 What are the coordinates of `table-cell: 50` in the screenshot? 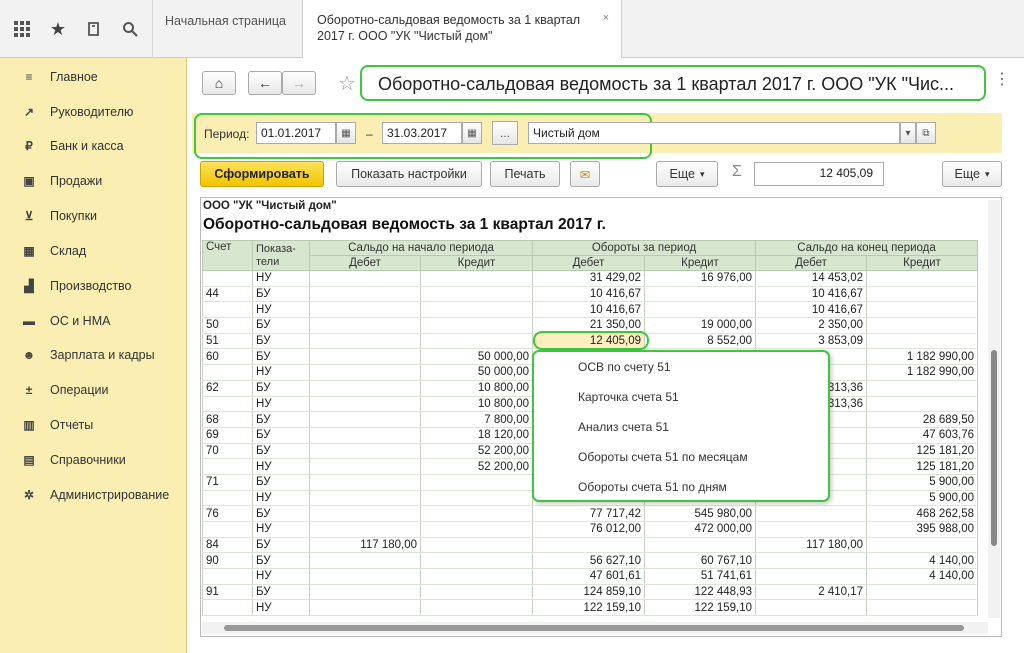 It's located at (227, 325).